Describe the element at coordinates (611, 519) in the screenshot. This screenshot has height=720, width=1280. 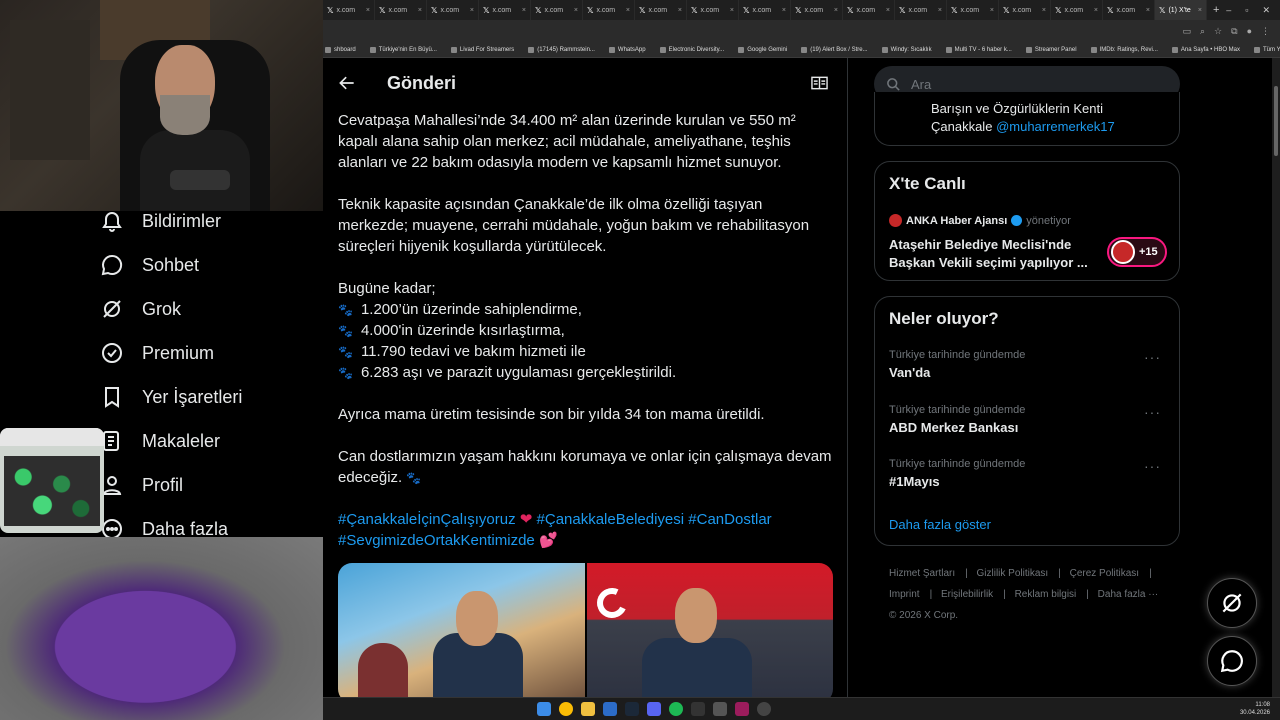
I see `hashtag-link: #ÇanakkaleBelediyesi` at that location.